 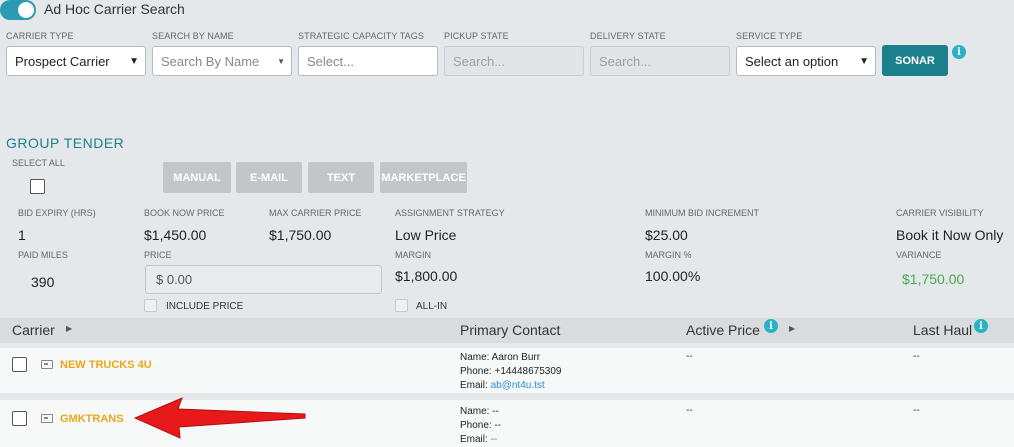 What do you see at coordinates (361, 36) in the screenshot?
I see `capacity-tags-label: STRATEGIC CAPACITY TAGS` at bounding box center [361, 36].